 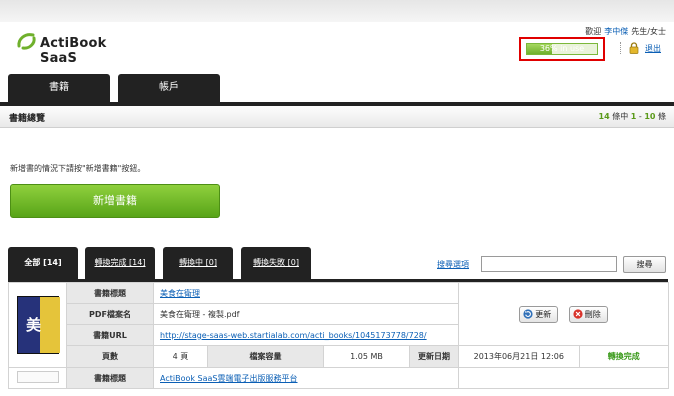 I want to click on usage-bar: 36% in use, so click(x=562, y=49).